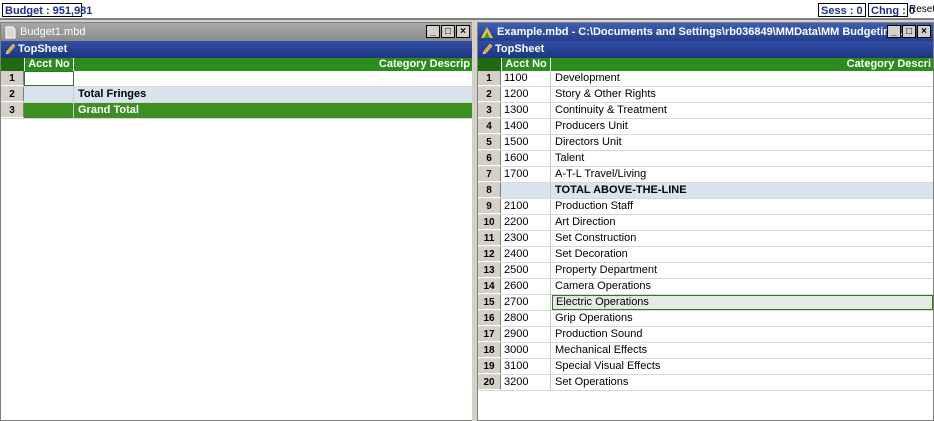 Image resolution: width=934 pixels, height=421 pixels. Describe the element at coordinates (526, 366) in the screenshot. I see `acct-no-cell: 3100` at that location.